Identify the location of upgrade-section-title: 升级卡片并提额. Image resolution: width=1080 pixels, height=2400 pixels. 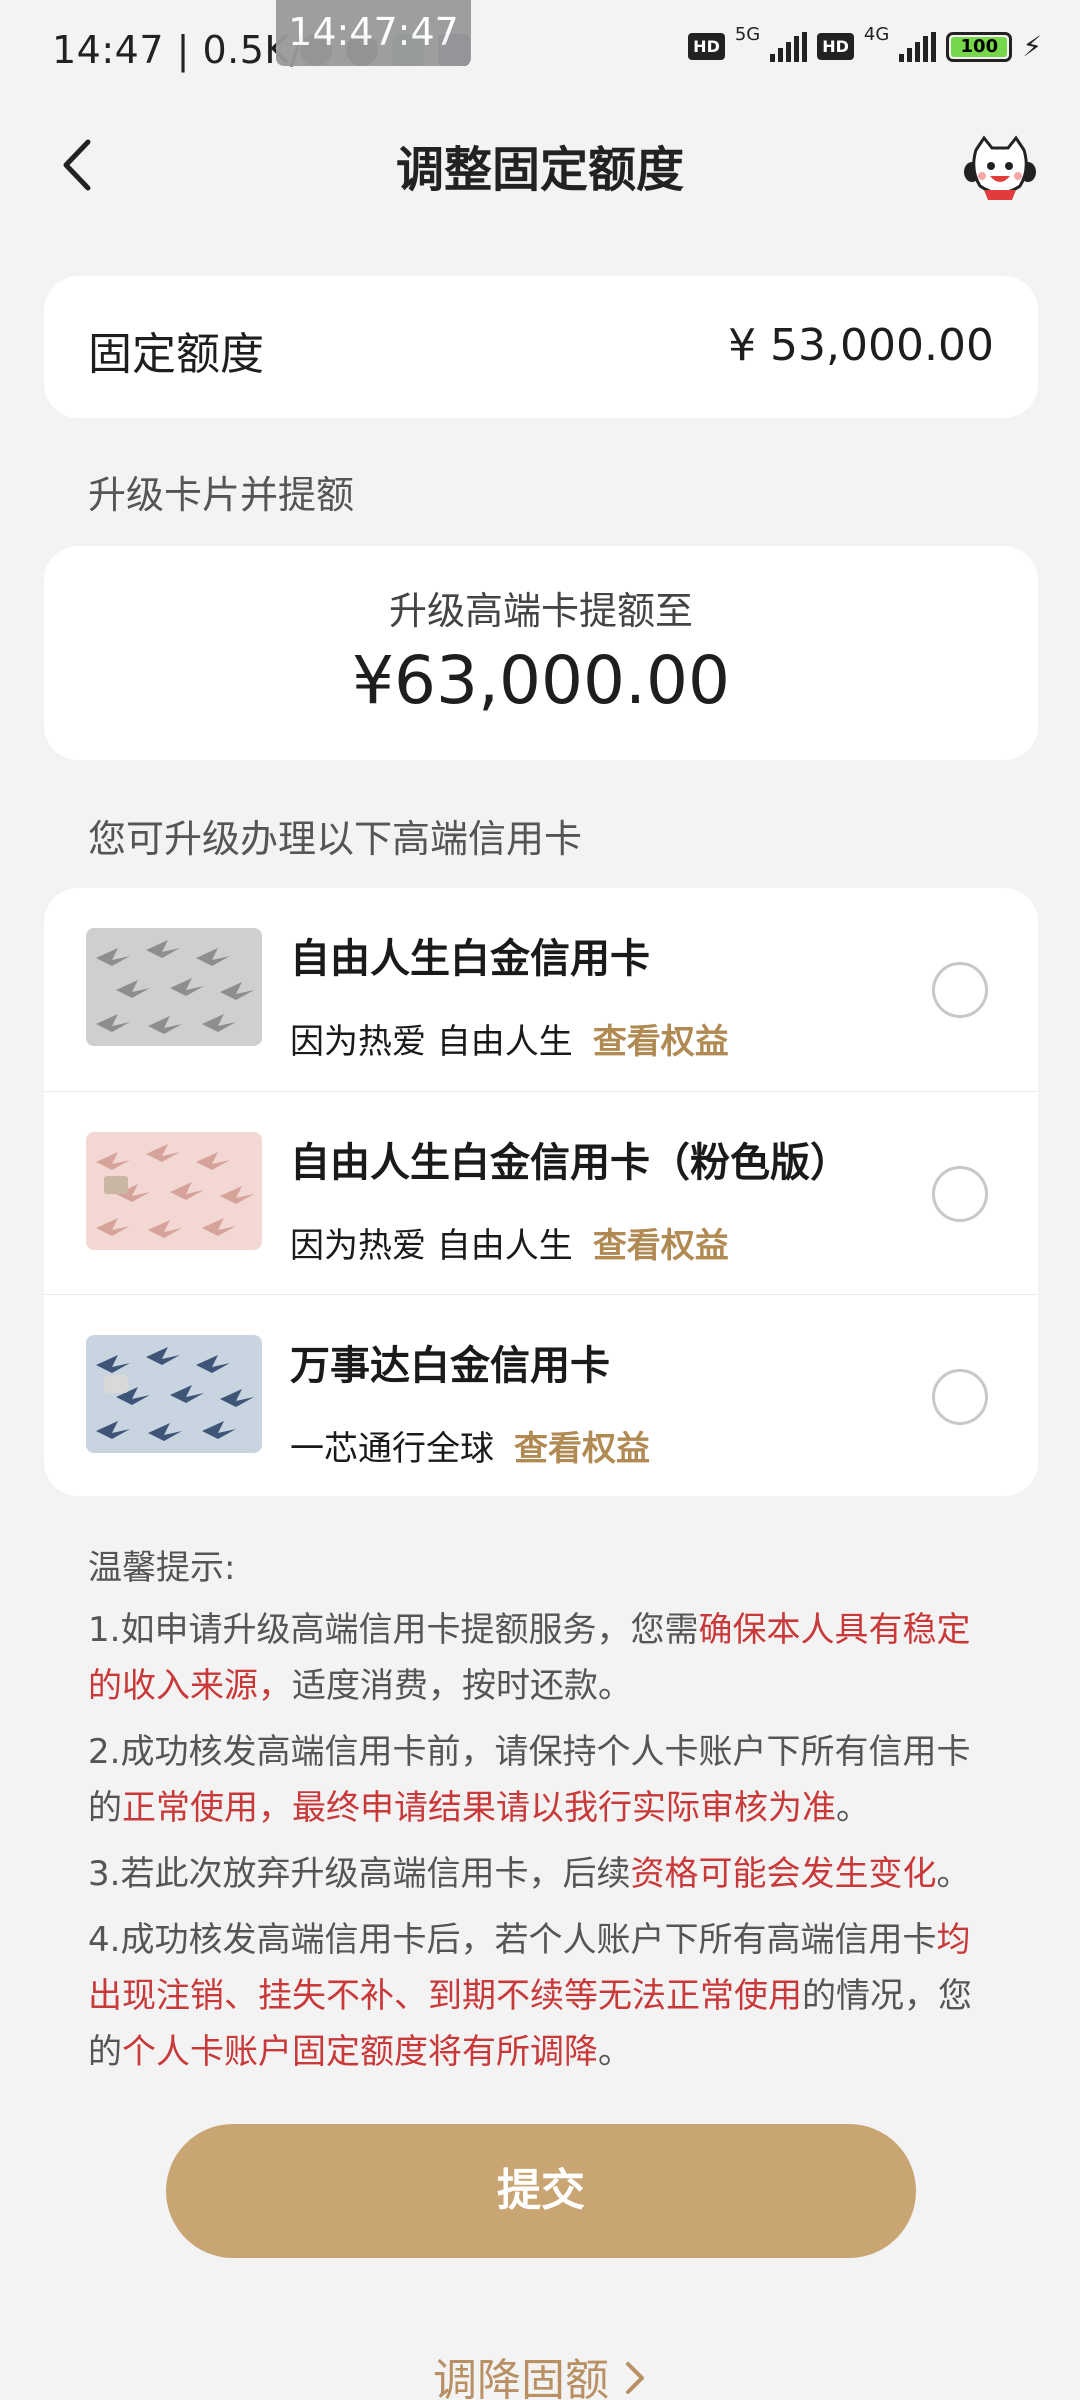
(221, 495).